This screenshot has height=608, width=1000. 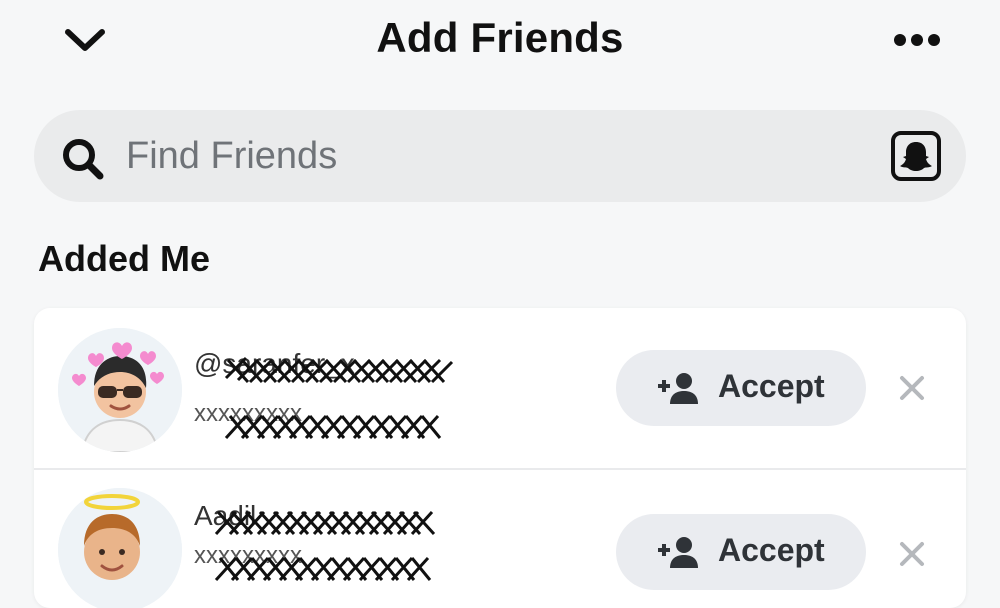 What do you see at coordinates (124, 258) in the screenshot?
I see `section-heading: Added Me` at bounding box center [124, 258].